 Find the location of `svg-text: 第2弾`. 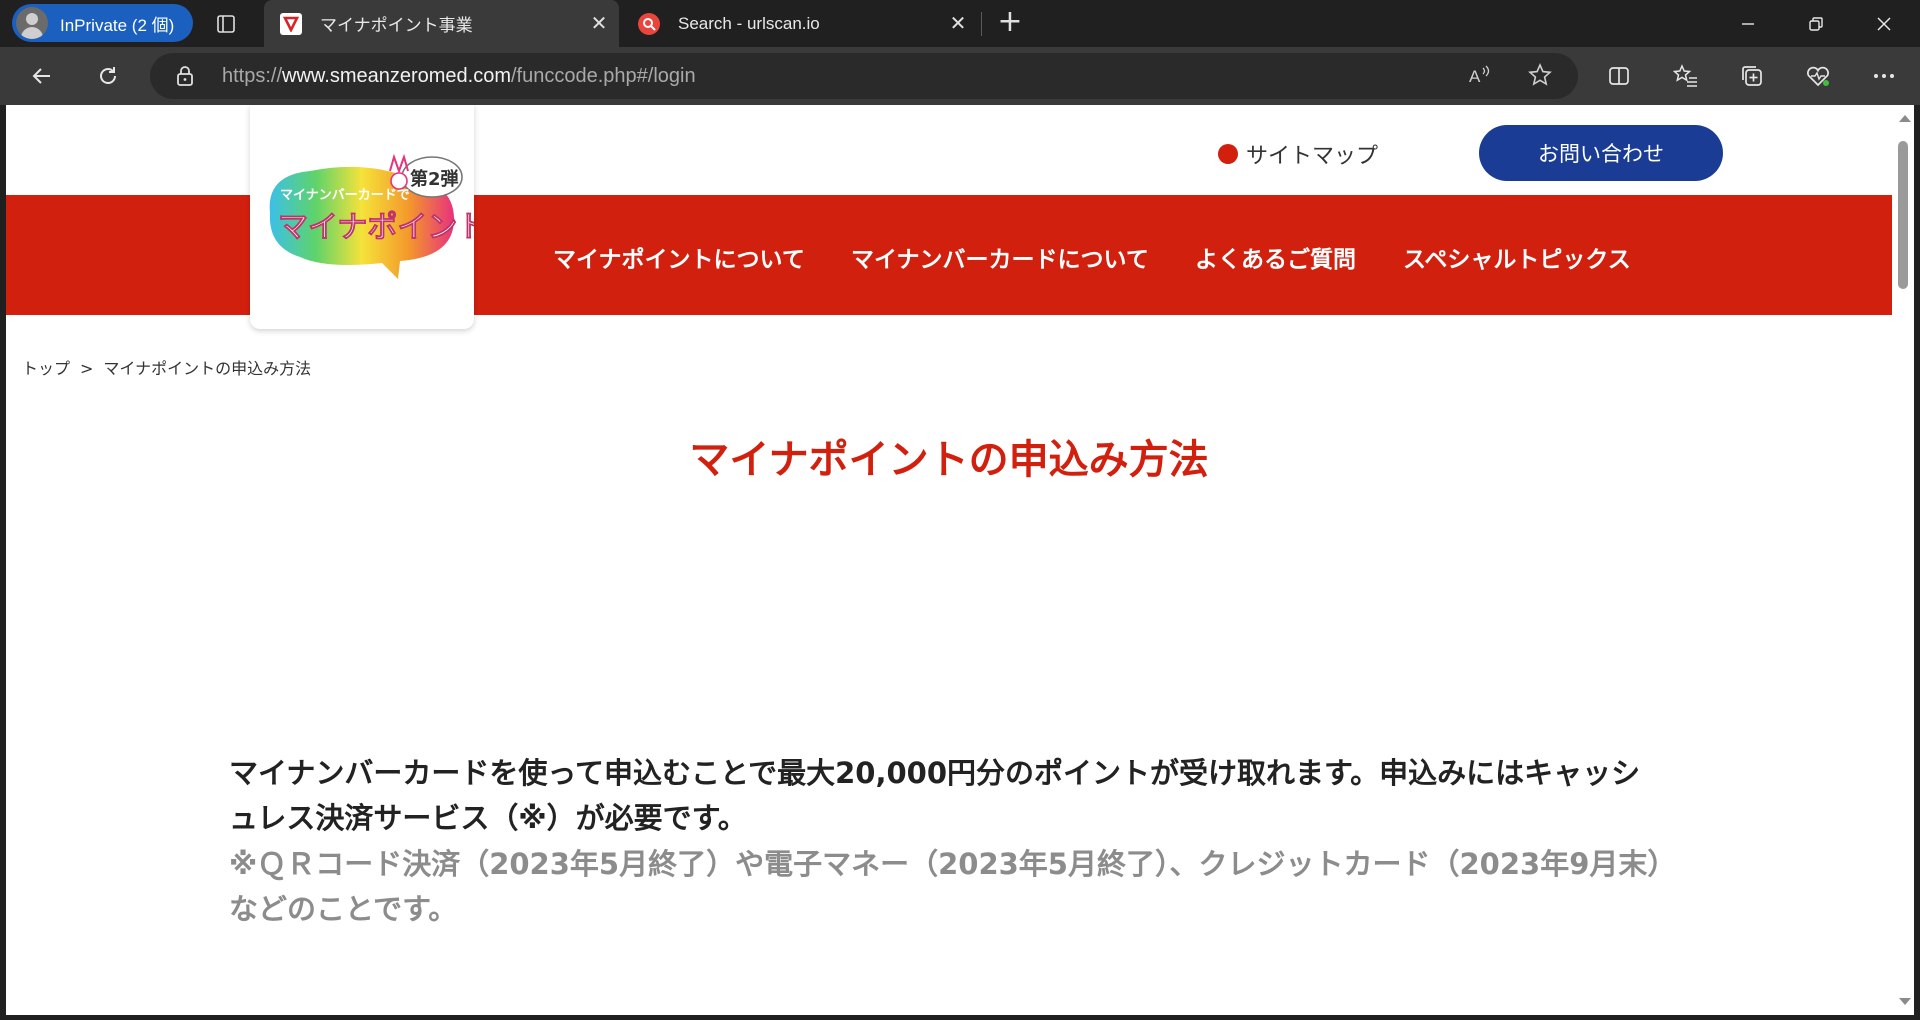

svg-text: 第2弾 is located at coordinates (434, 179).